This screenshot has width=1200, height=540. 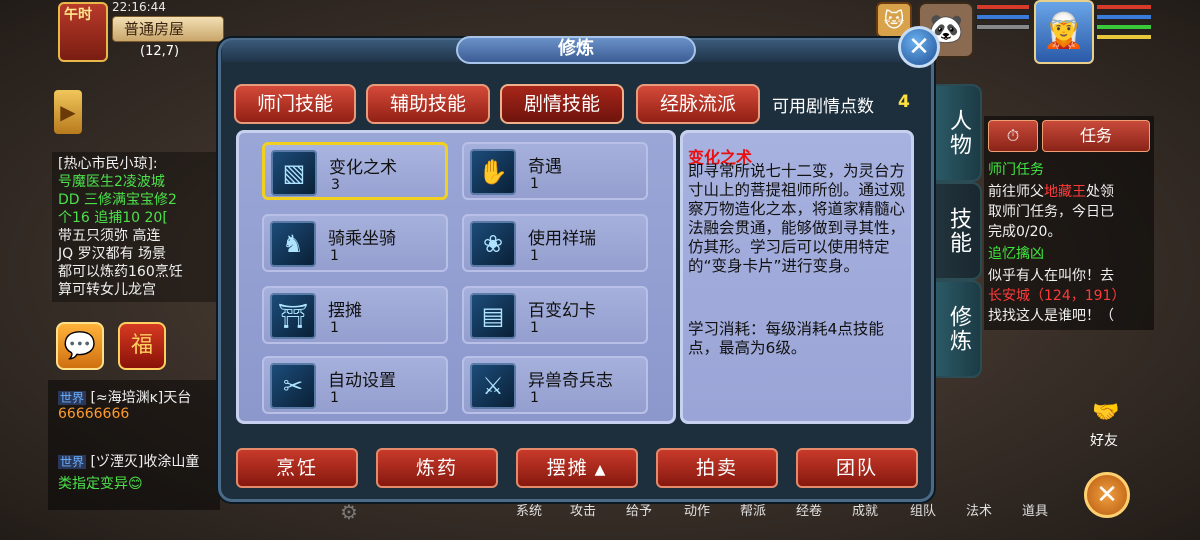 I want to click on player-portrait-icon: 🧝, so click(x=1064, y=32).